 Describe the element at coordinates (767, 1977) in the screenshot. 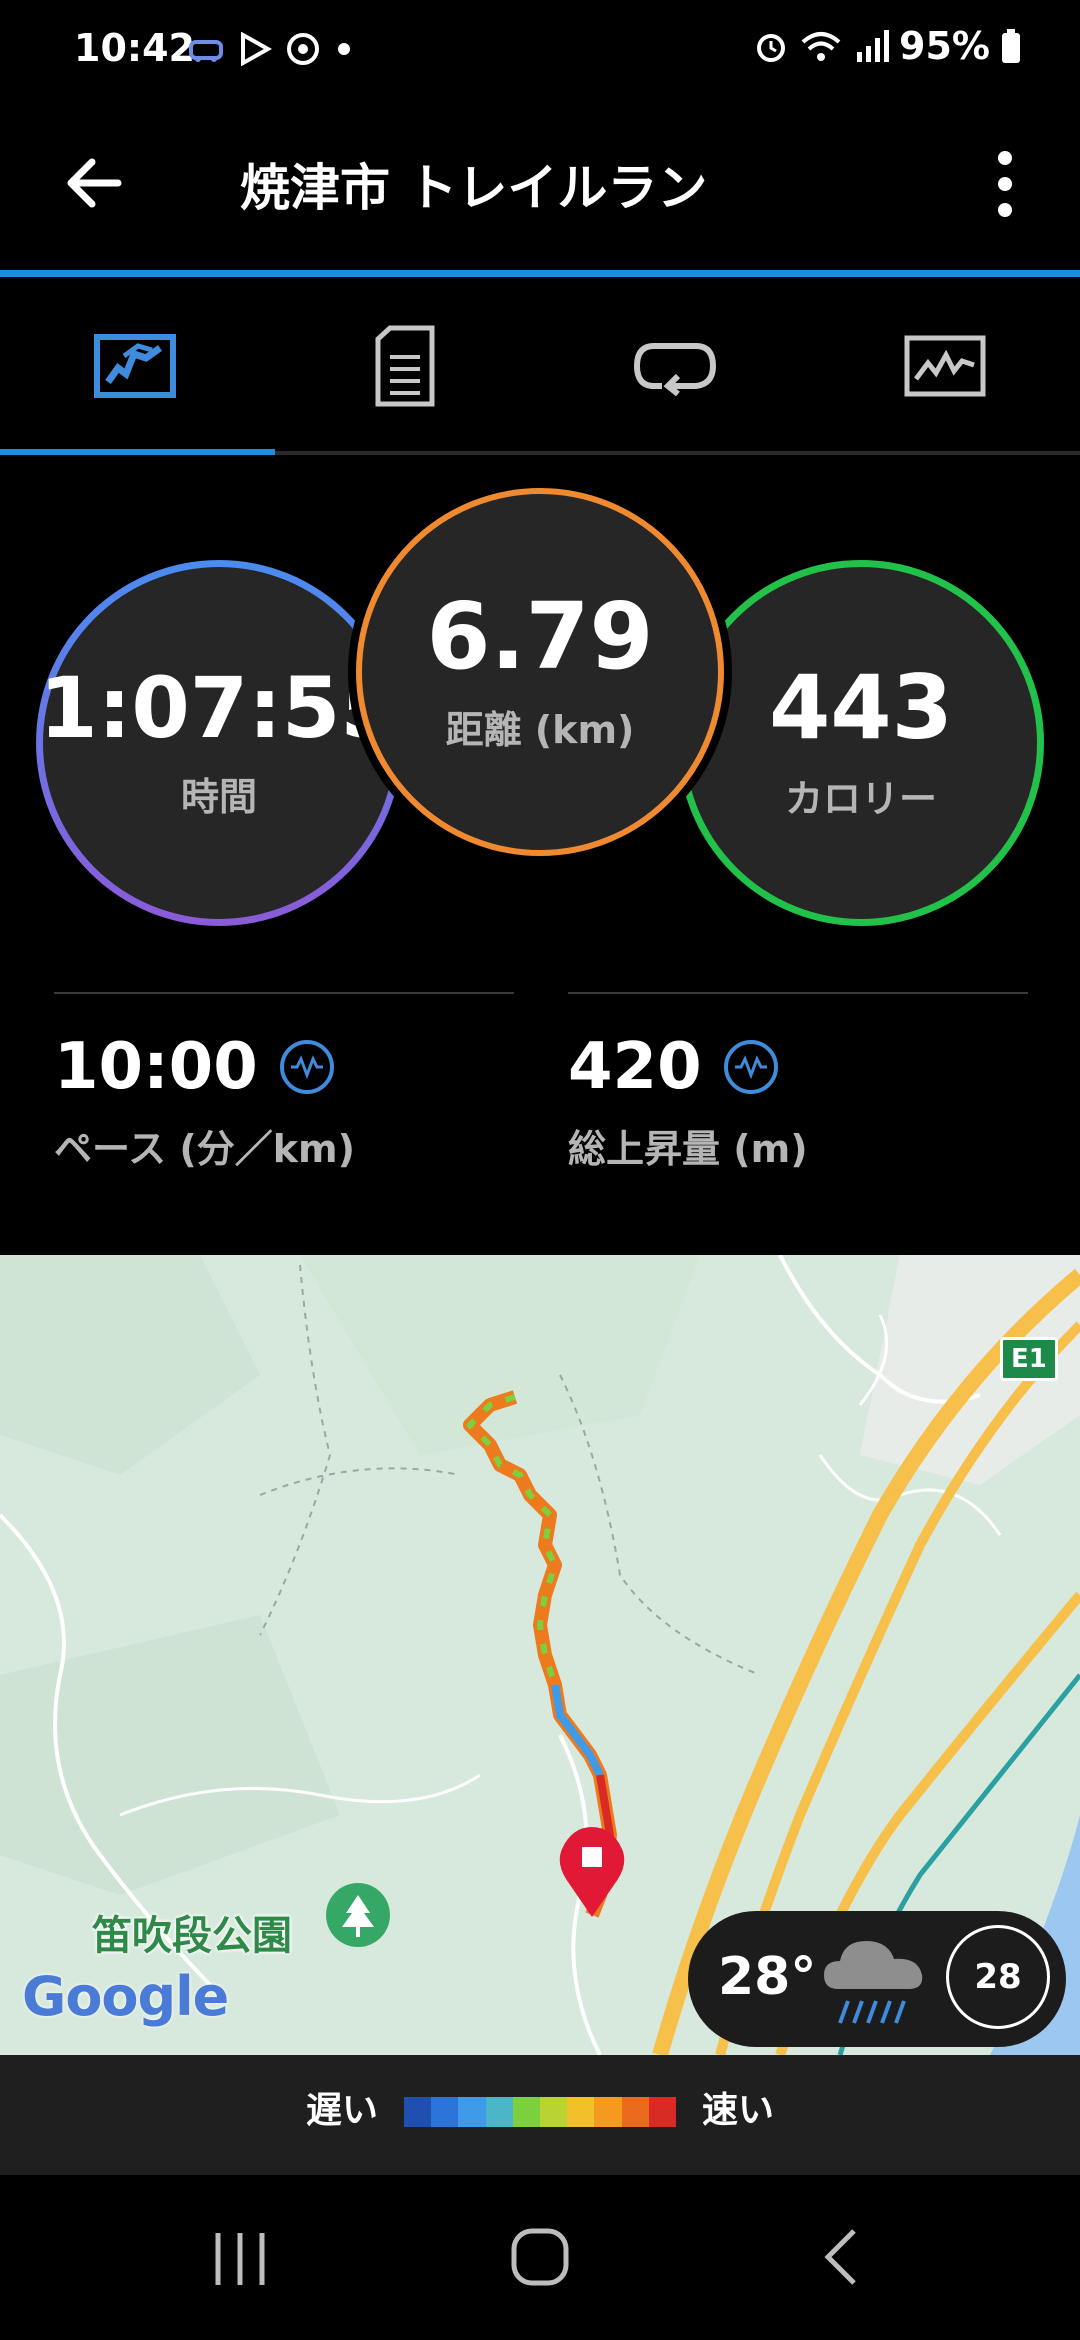

I see `weather-temp: 28°` at that location.